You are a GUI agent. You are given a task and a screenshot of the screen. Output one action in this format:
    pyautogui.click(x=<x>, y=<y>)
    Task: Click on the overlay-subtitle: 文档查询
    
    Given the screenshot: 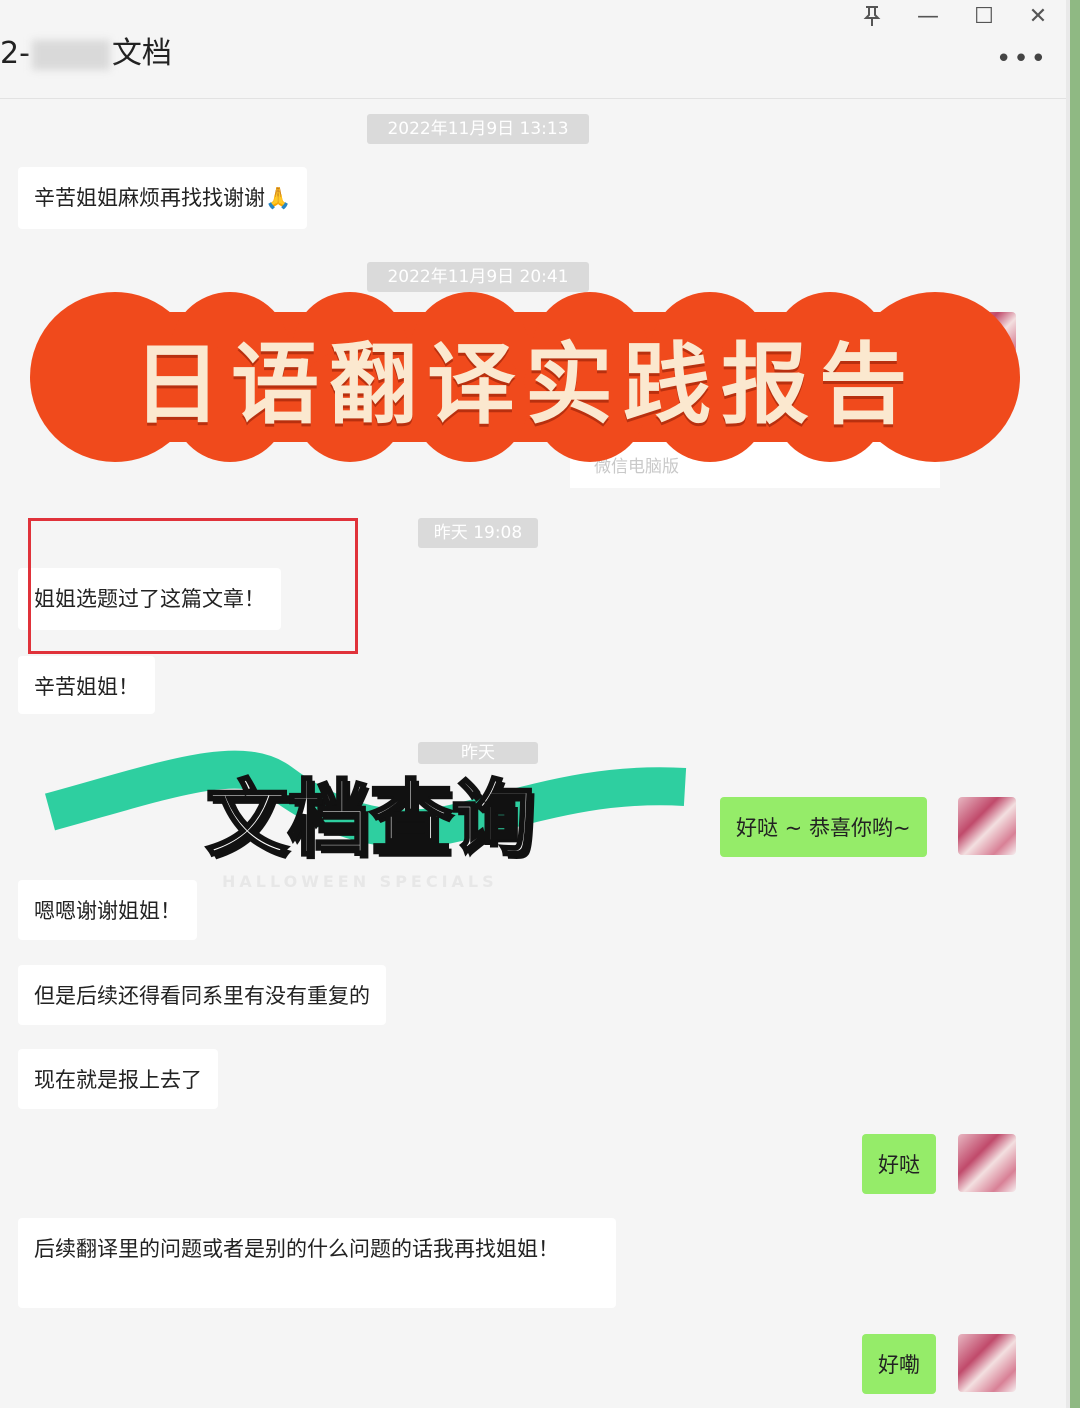 What is the action you would take?
    pyautogui.click(x=369, y=820)
    